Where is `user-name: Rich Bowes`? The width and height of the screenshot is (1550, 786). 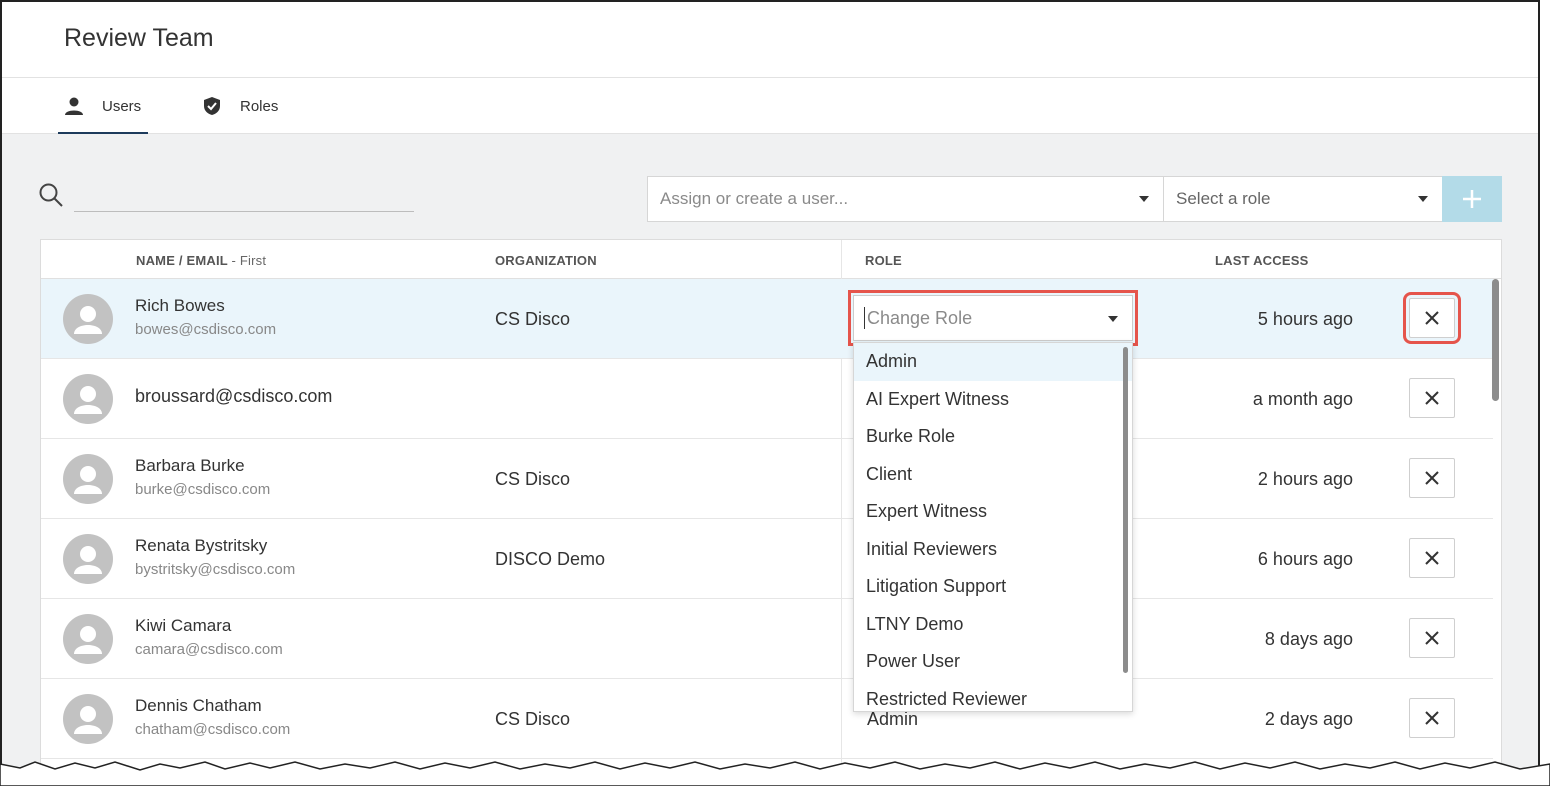 user-name: Rich Bowes is located at coordinates (180, 305).